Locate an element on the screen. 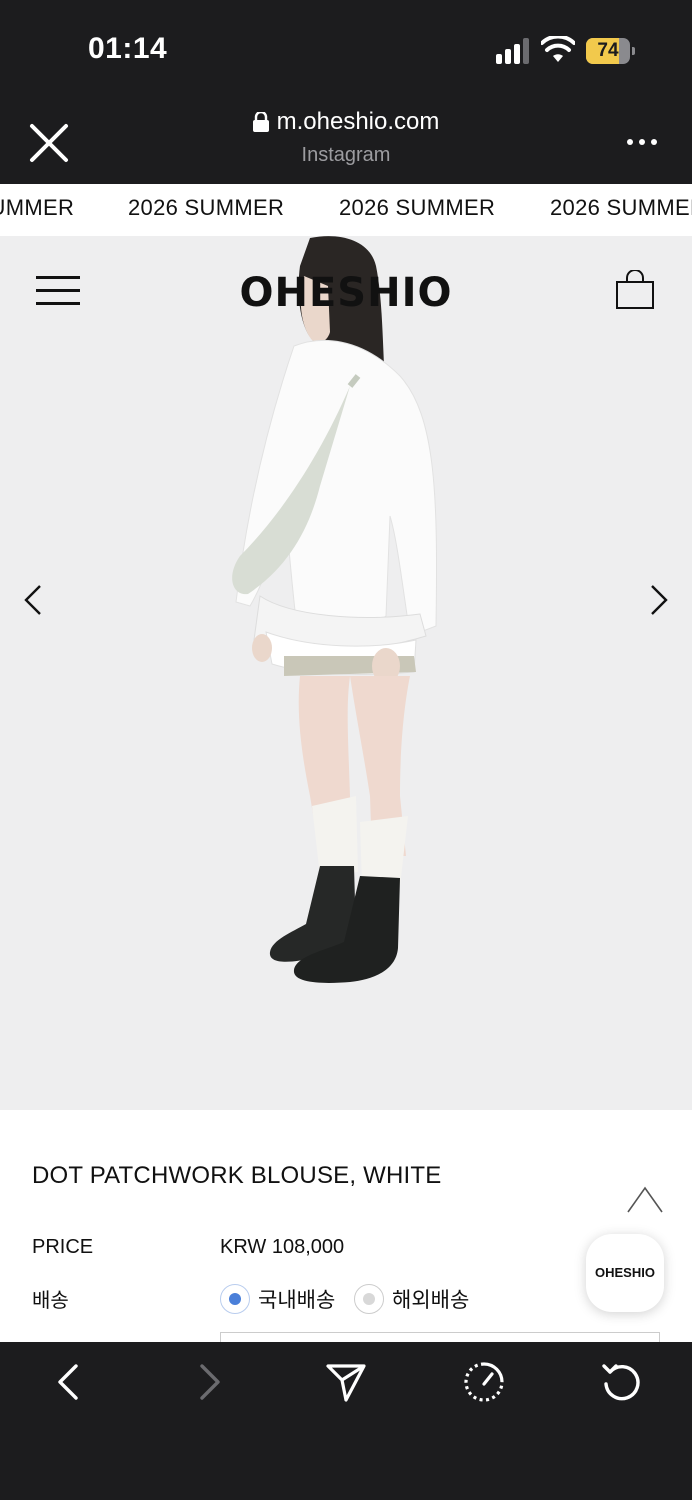  product-photo is located at coordinates (335, 609).